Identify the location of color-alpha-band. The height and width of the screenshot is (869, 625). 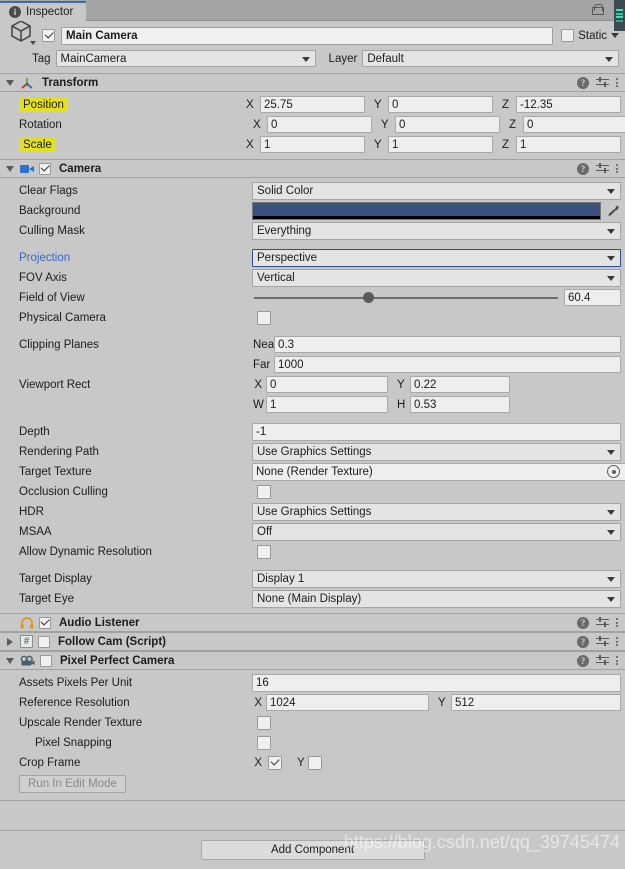
(426, 217).